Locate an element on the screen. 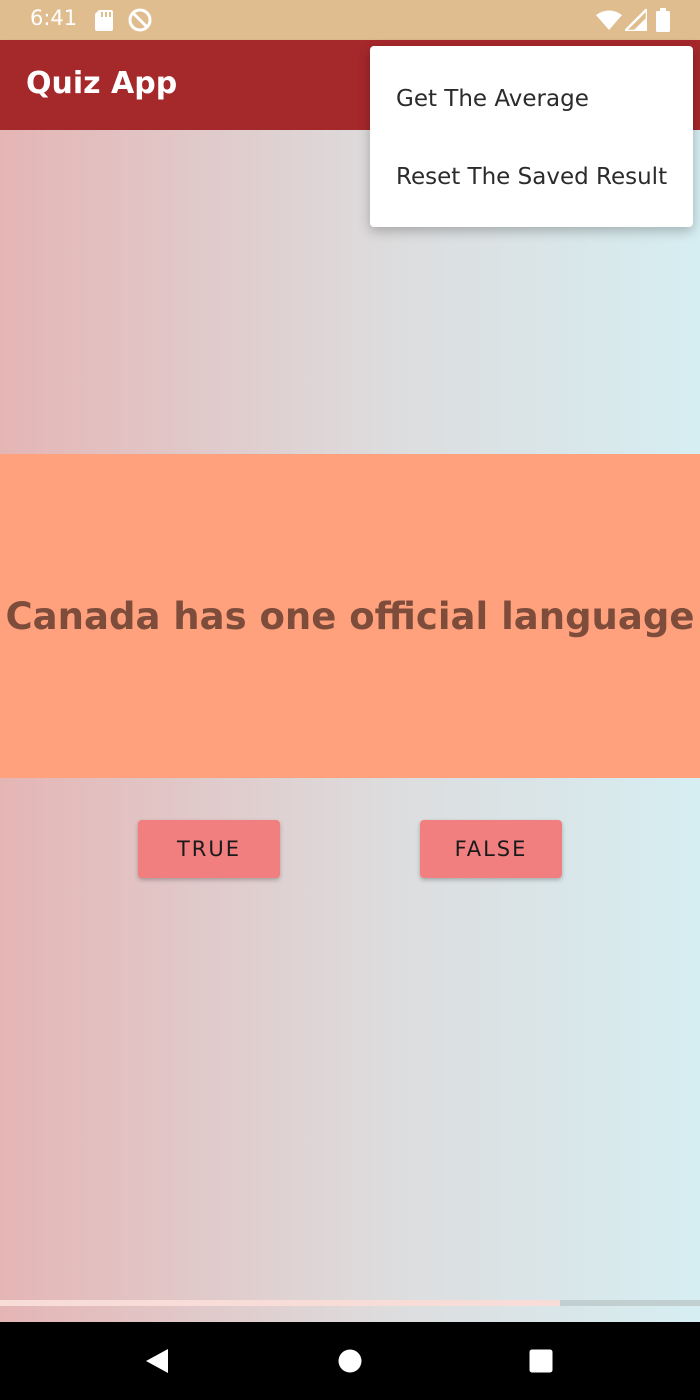  progress-fill is located at coordinates (280, 1303).